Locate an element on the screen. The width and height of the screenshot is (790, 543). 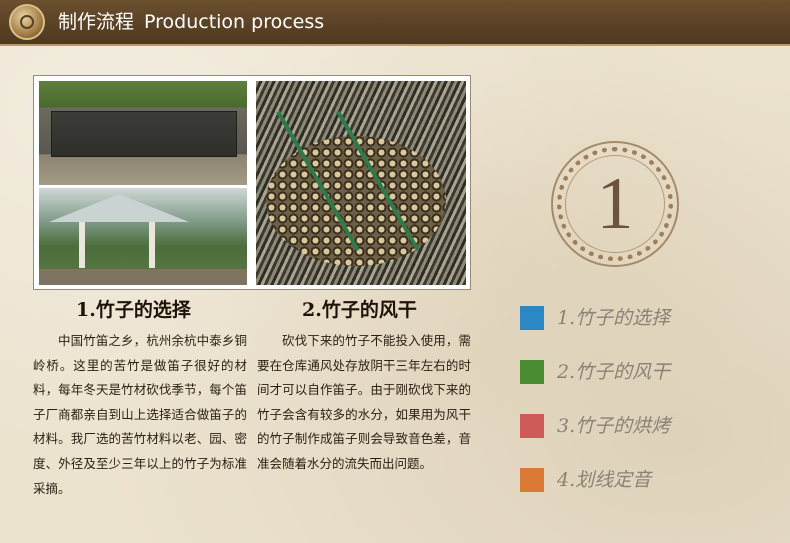
stone-monument-photo is located at coordinates (143, 133).